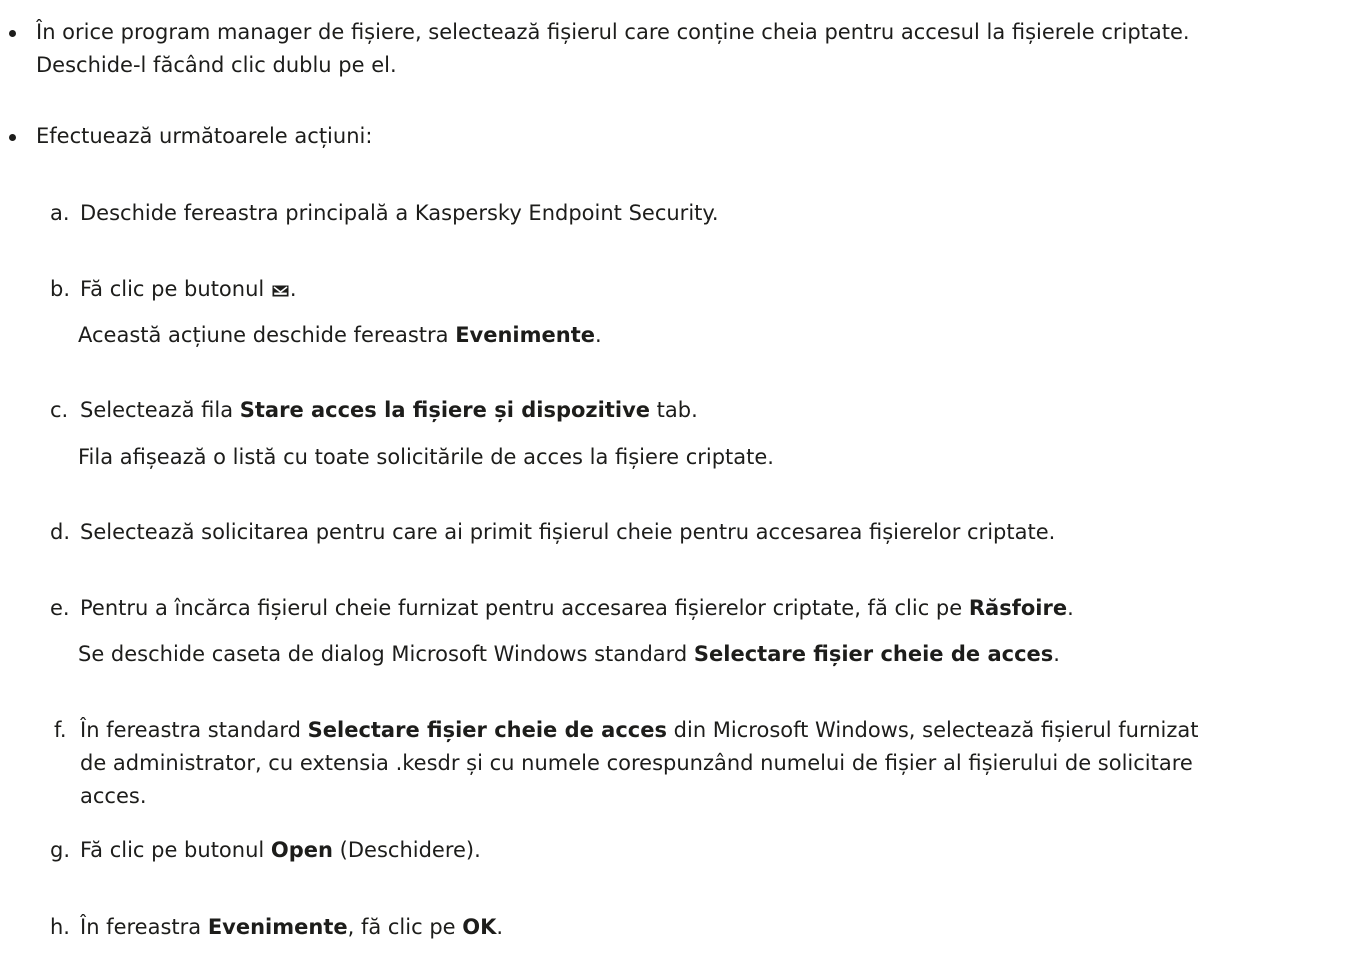  I want to click on step-marker: d., so click(60, 532).